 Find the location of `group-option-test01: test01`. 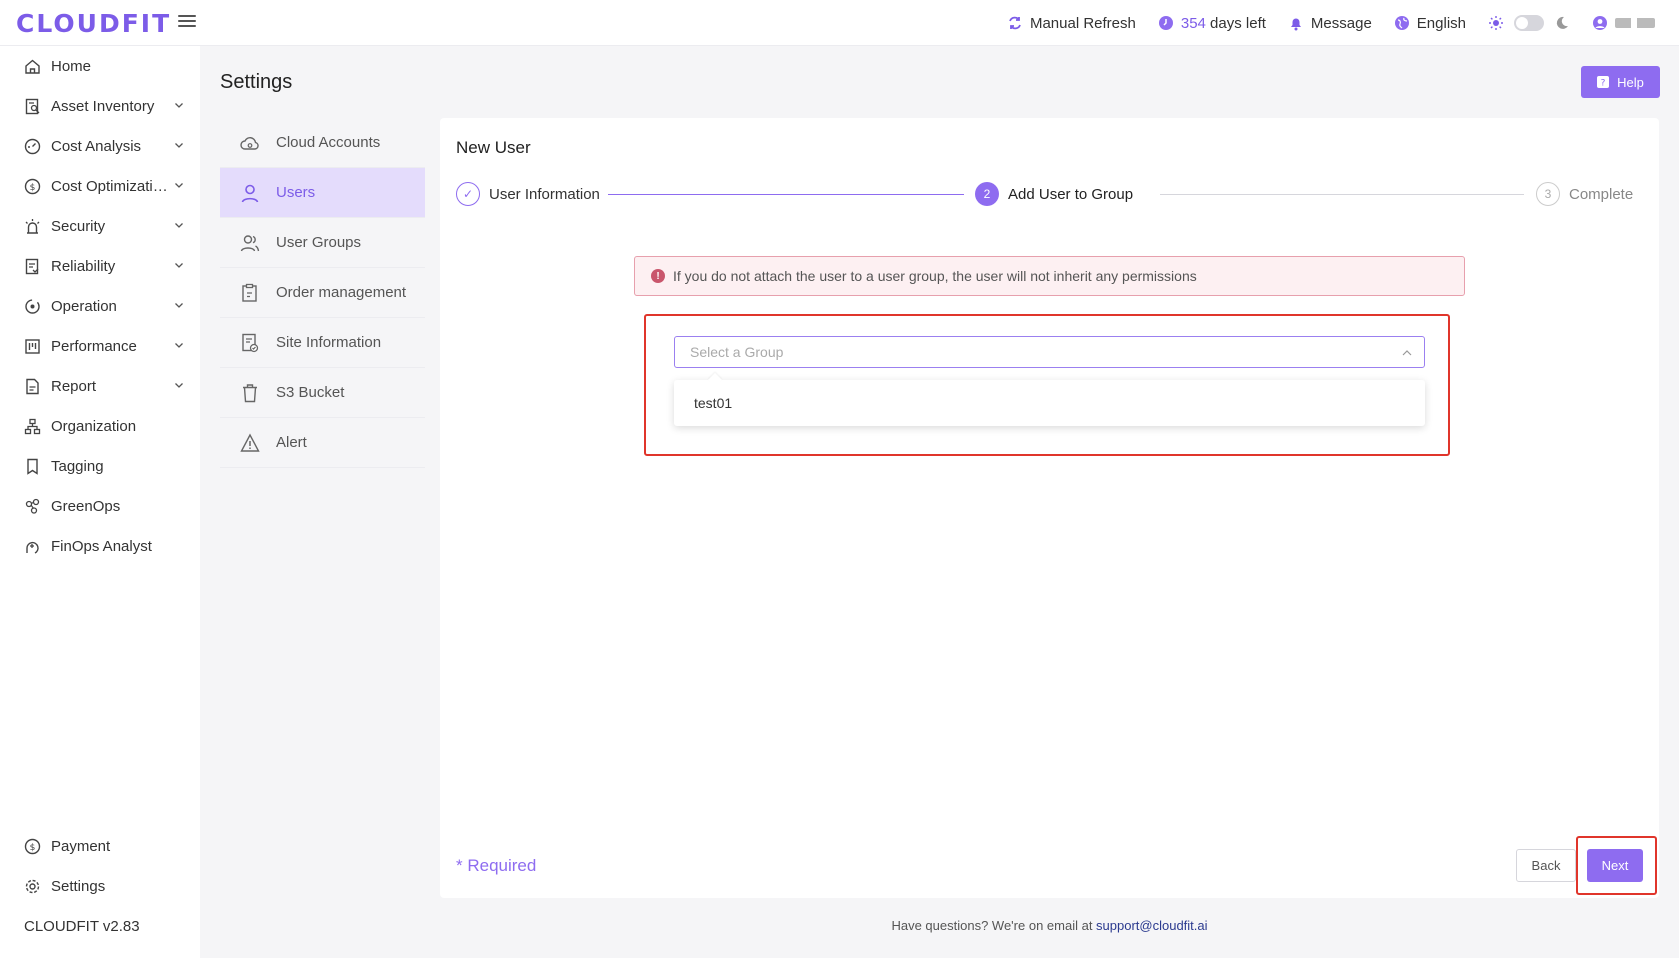

group-option-test01: test01 is located at coordinates (1049, 403).